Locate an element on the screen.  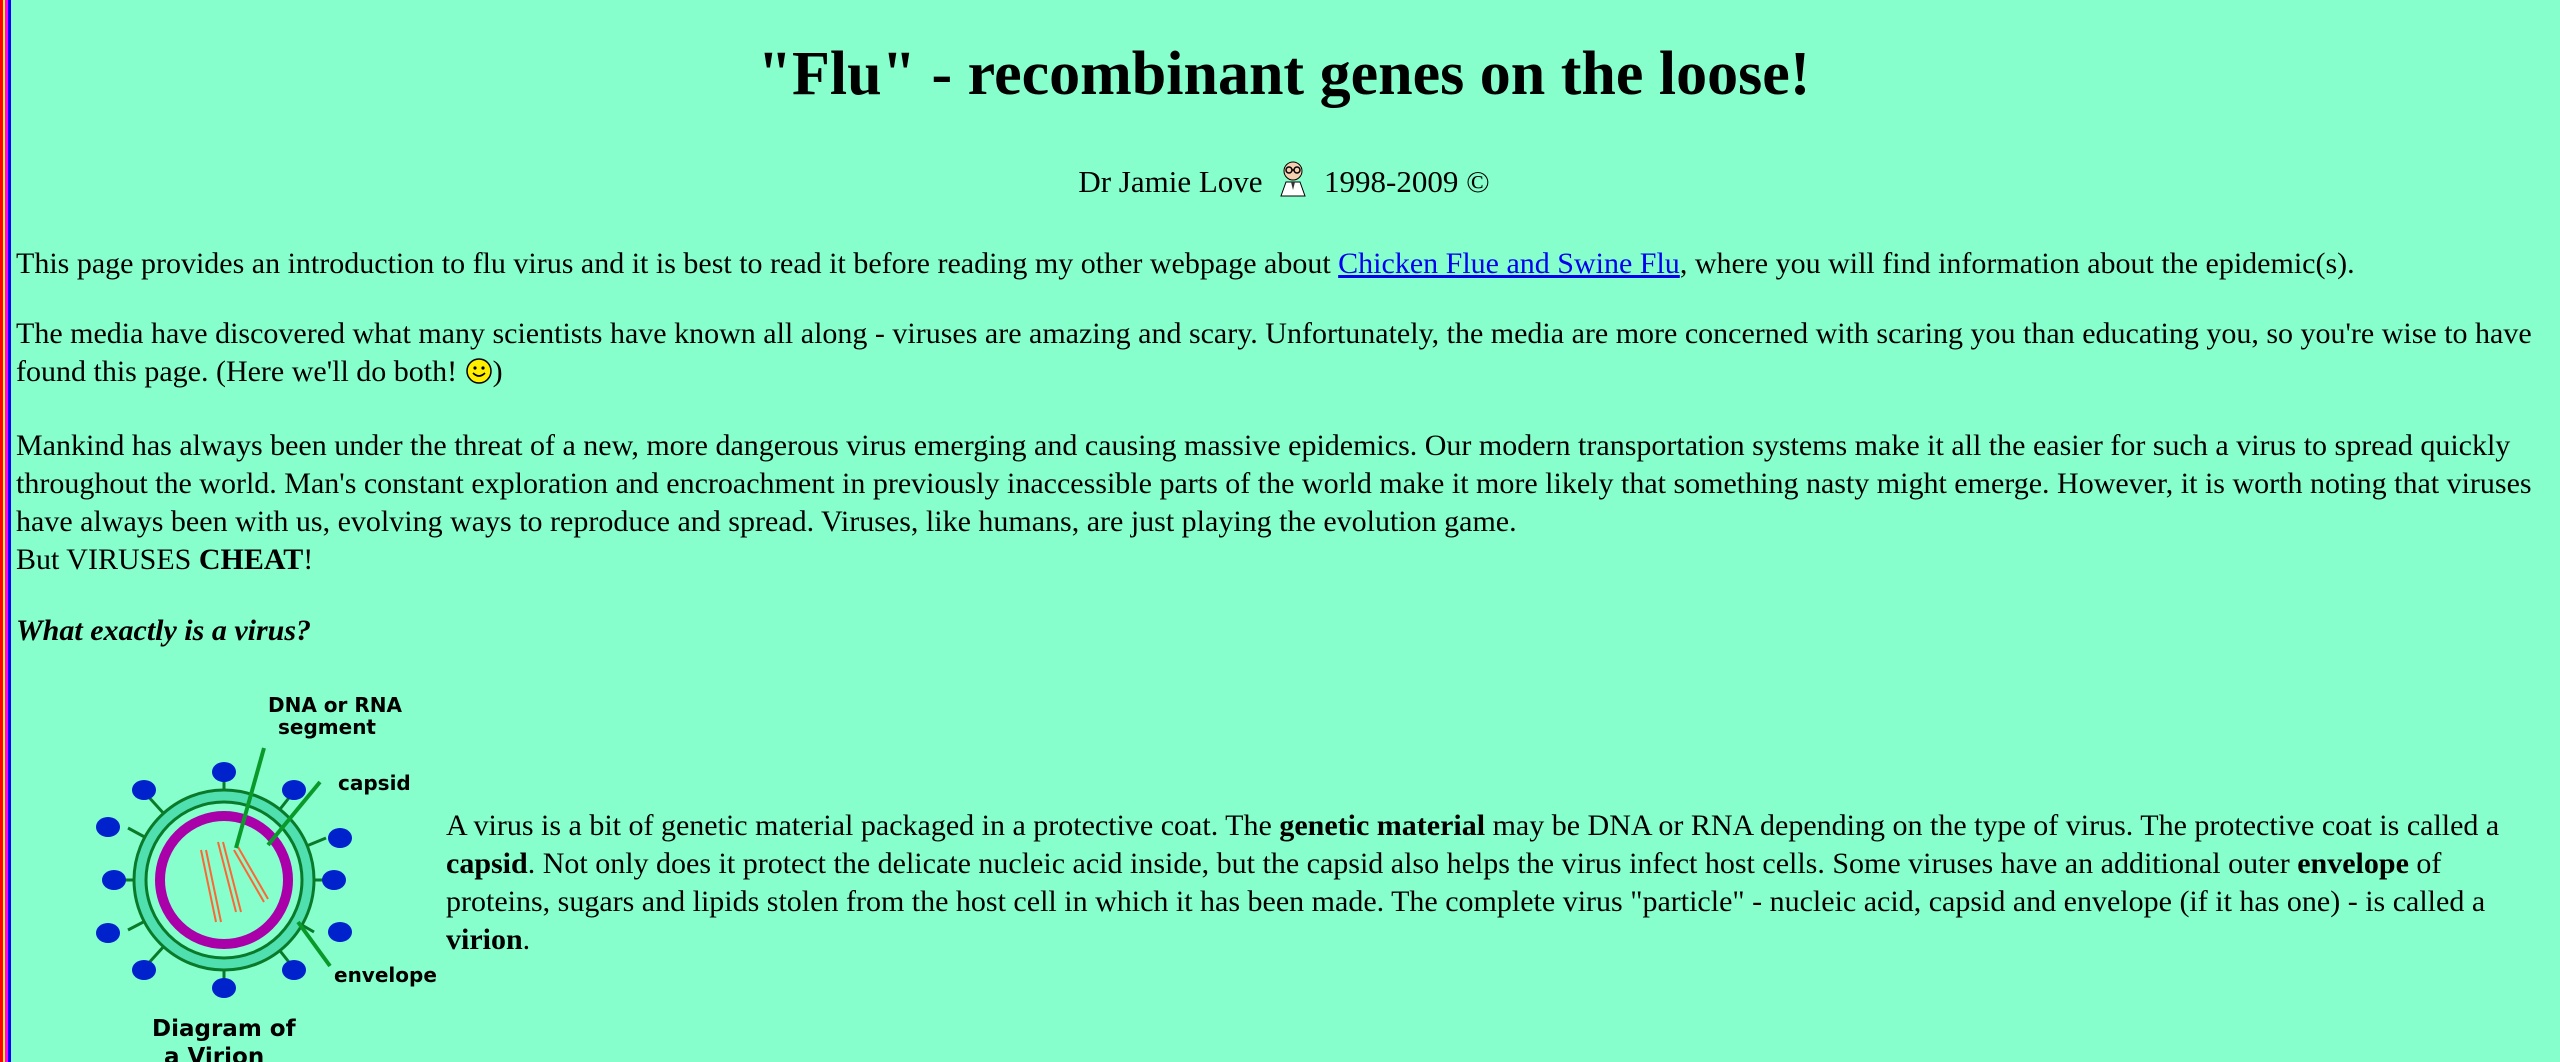
def-bold-genetic-material: genetic material is located at coordinates (1382, 825).